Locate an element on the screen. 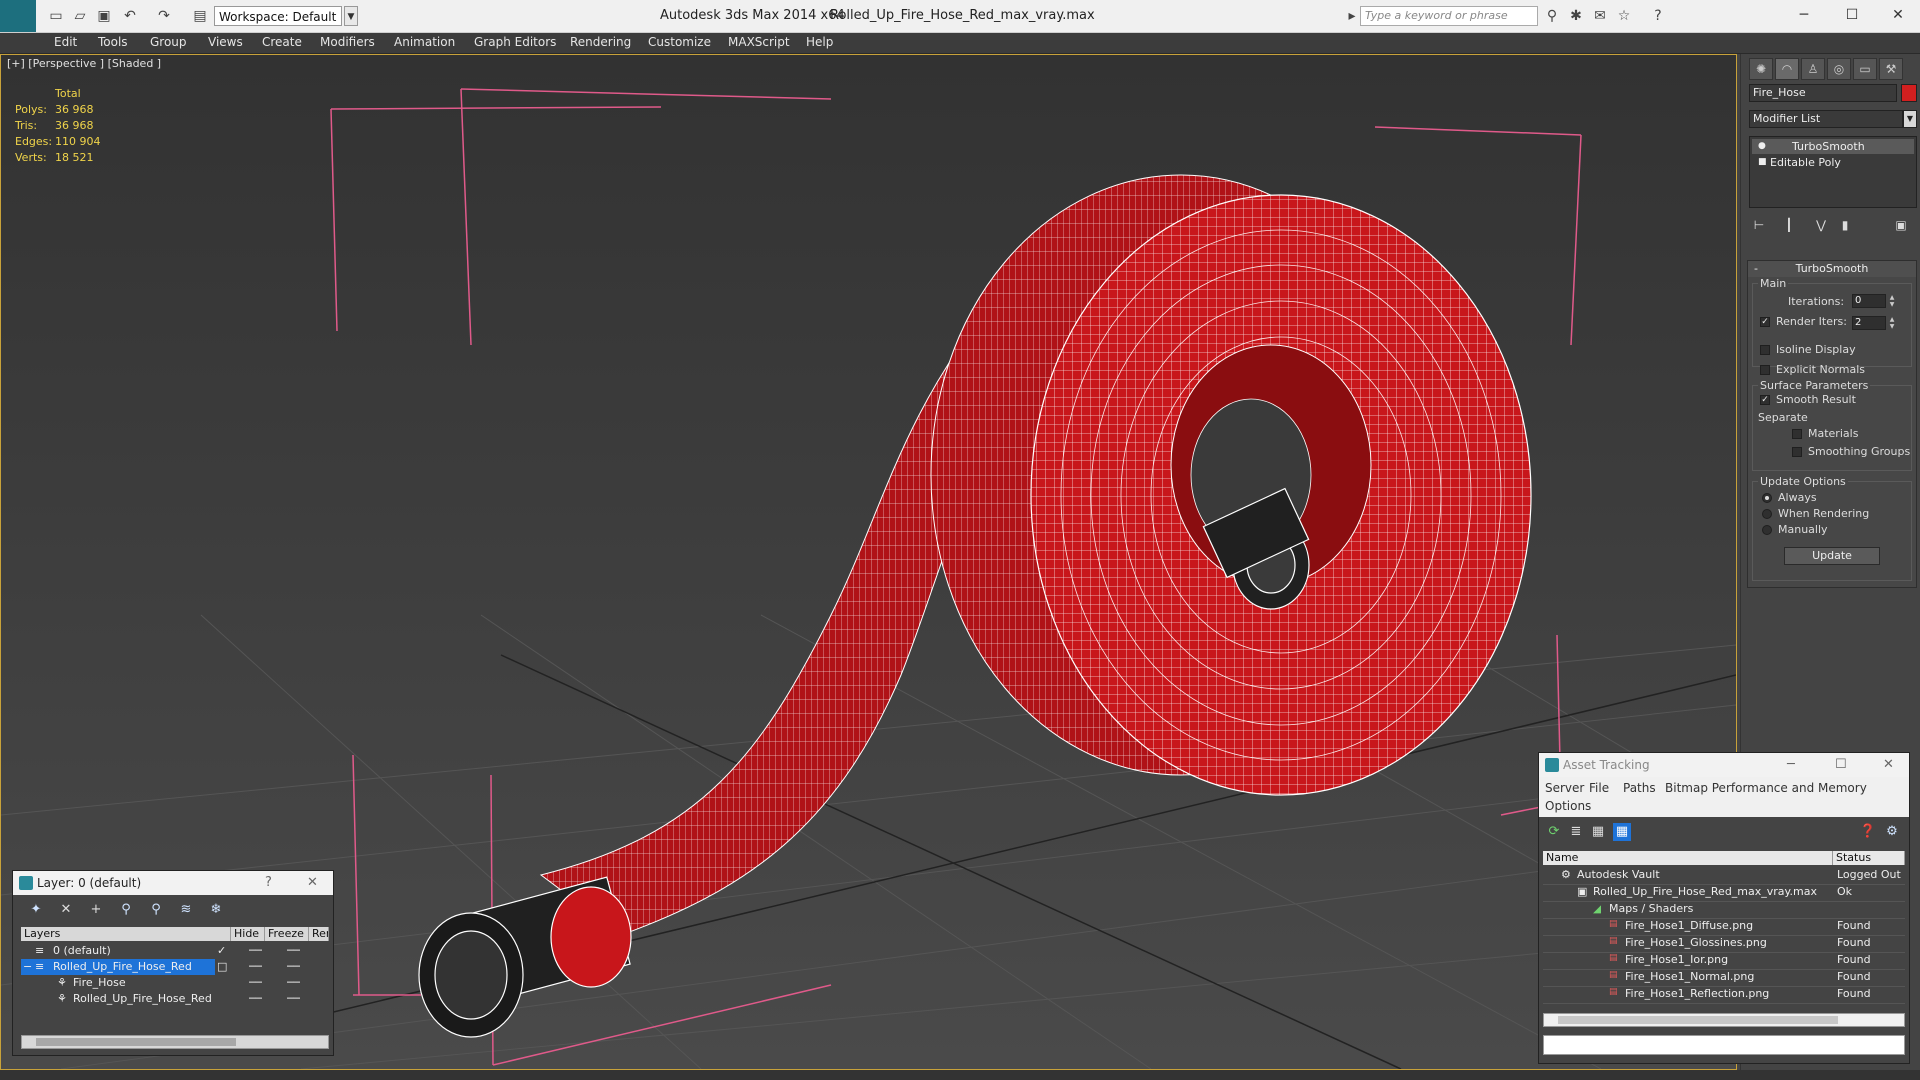 This screenshot has height=1080, width=1920. redo-icon: ↷ is located at coordinates (164, 16).